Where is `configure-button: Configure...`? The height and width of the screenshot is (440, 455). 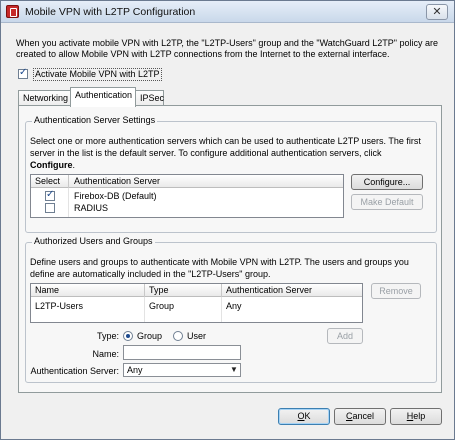
configure-button: Configure... is located at coordinates (387, 182).